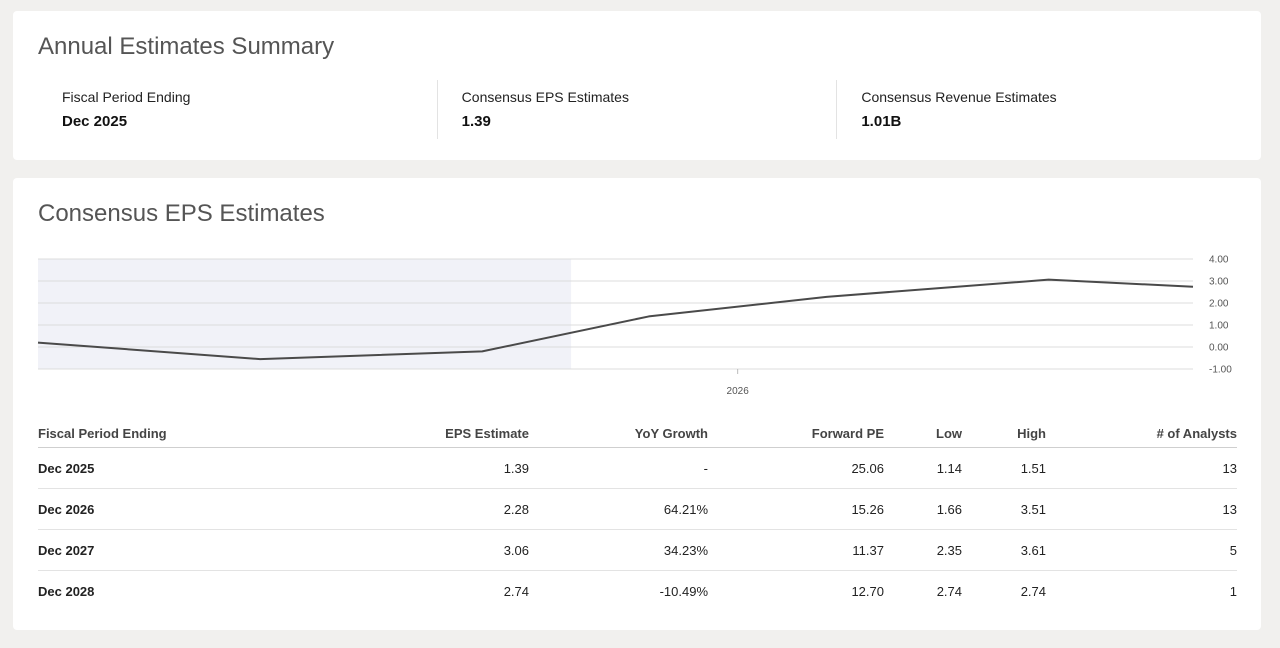  Describe the element at coordinates (433, 550) in the screenshot. I see `cell-eps: 3.06` at that location.